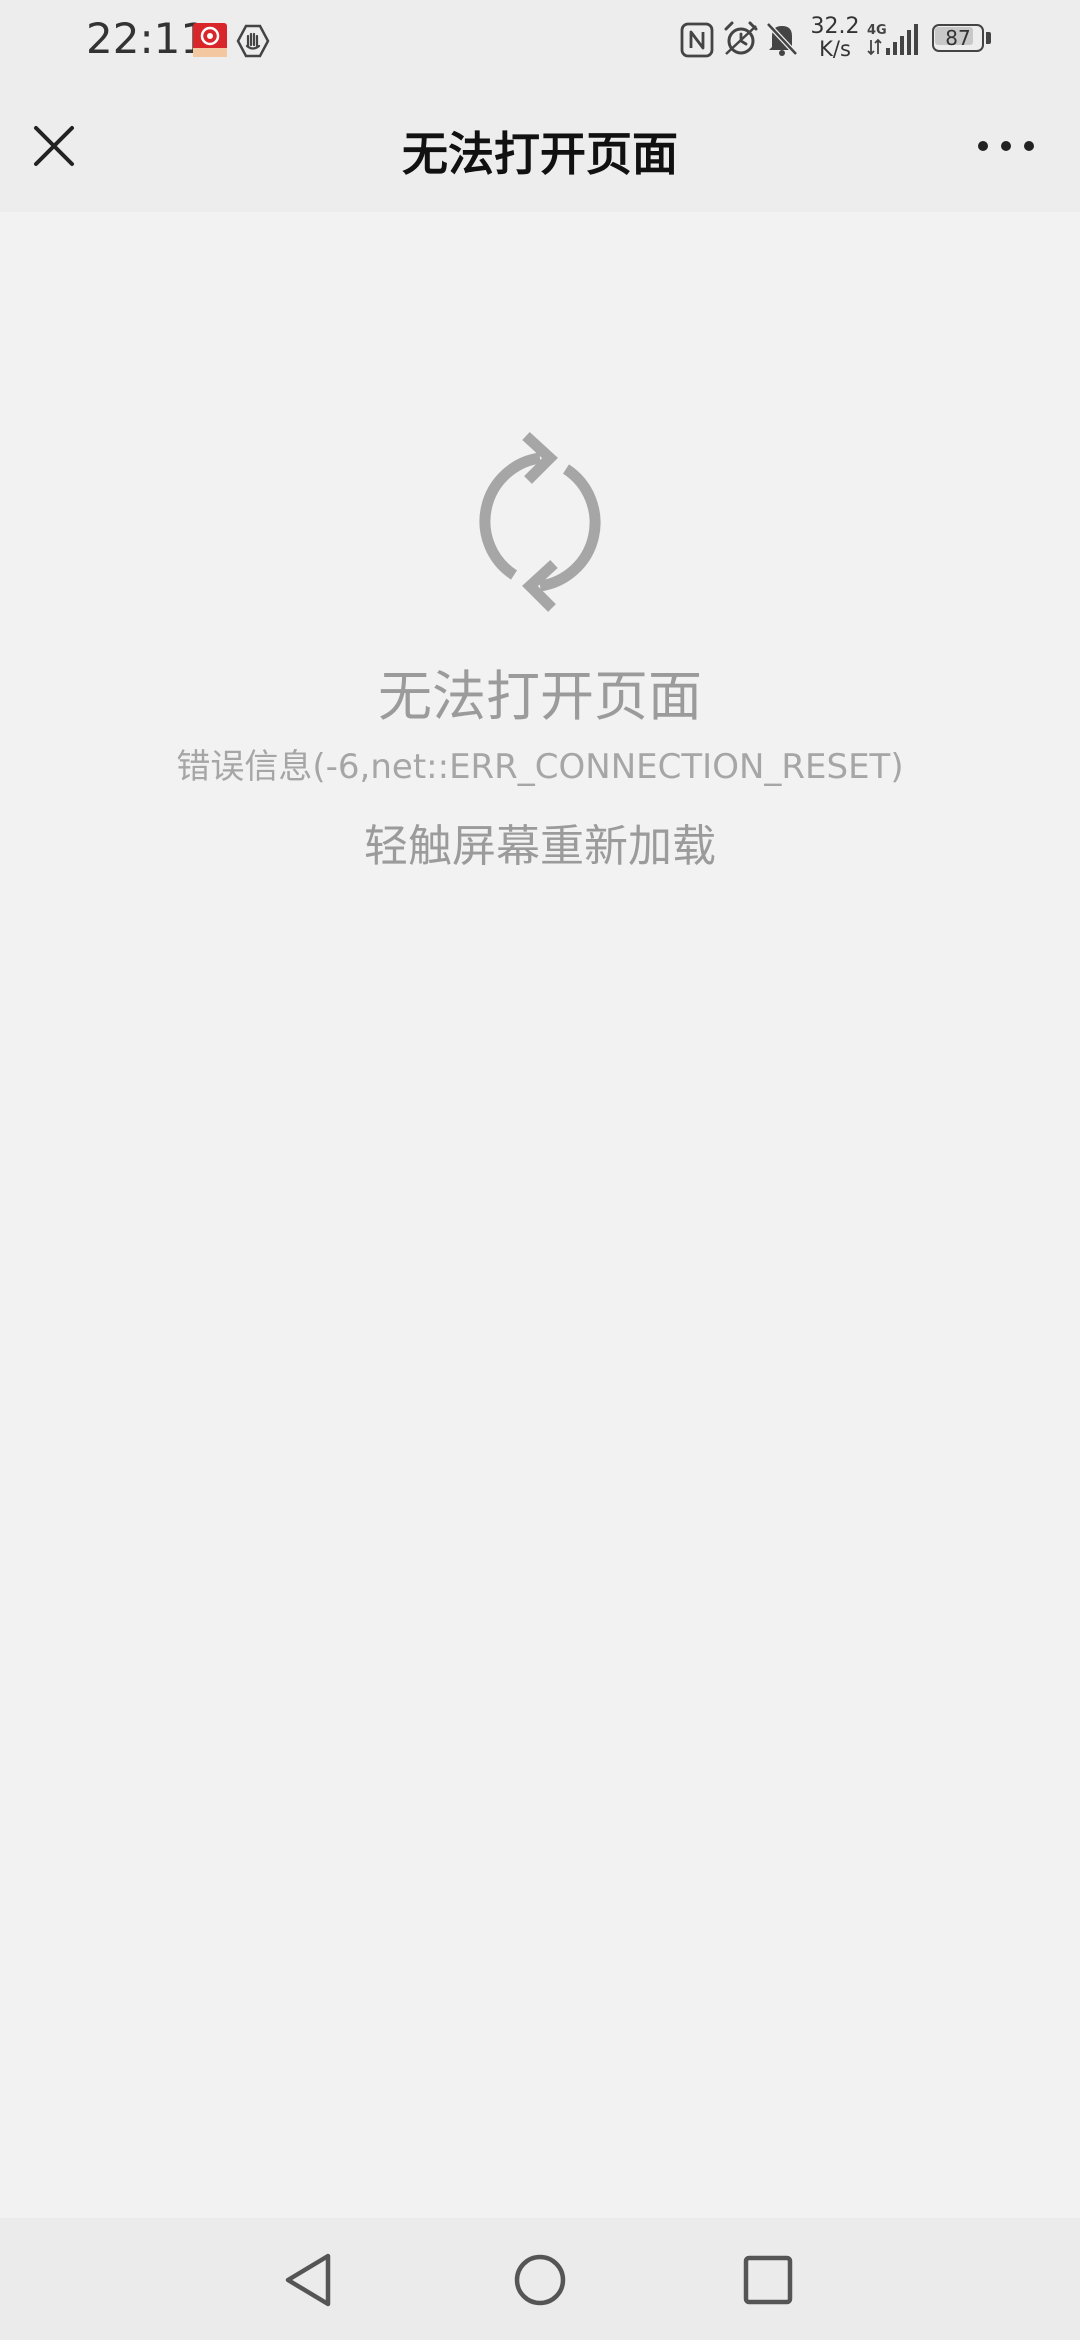 This screenshot has width=1080, height=2340. Describe the element at coordinates (835, 49) in the screenshot. I see `net-speed-unit: K/s` at that location.